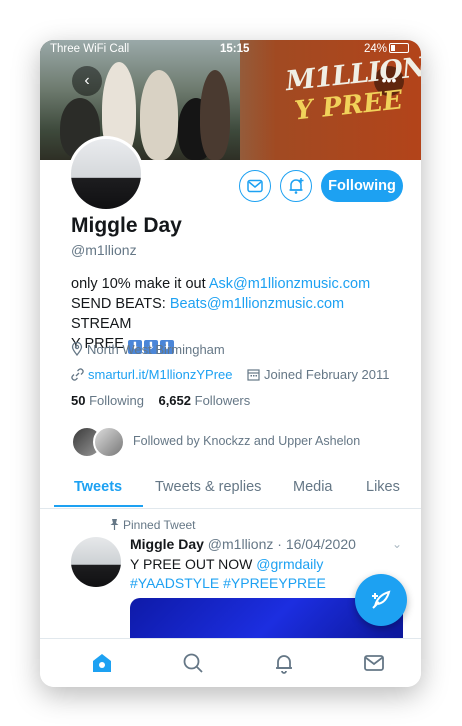 The image size is (462, 726). Describe the element at coordinates (106, 174) in the screenshot. I see `profile-avatar` at that location.